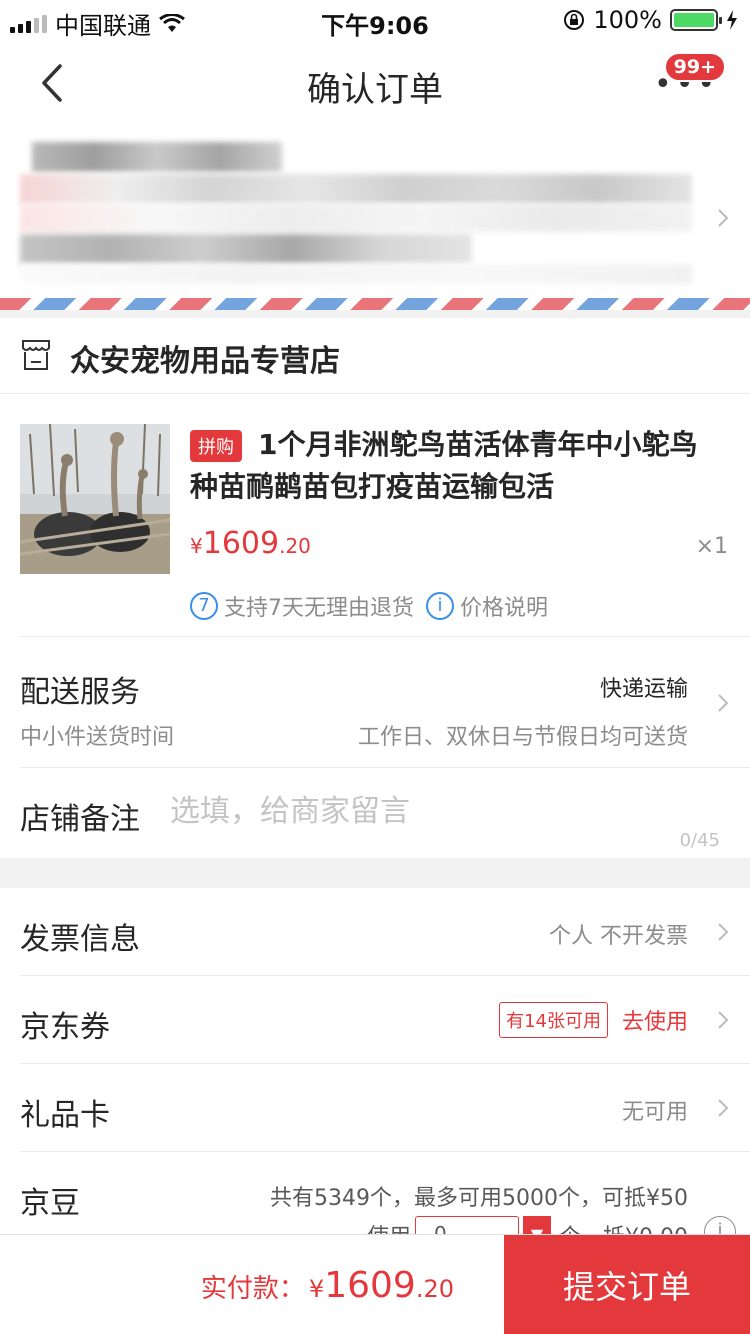  Describe the element at coordinates (434, 1289) in the screenshot. I see `total-decimal: .20` at that location.